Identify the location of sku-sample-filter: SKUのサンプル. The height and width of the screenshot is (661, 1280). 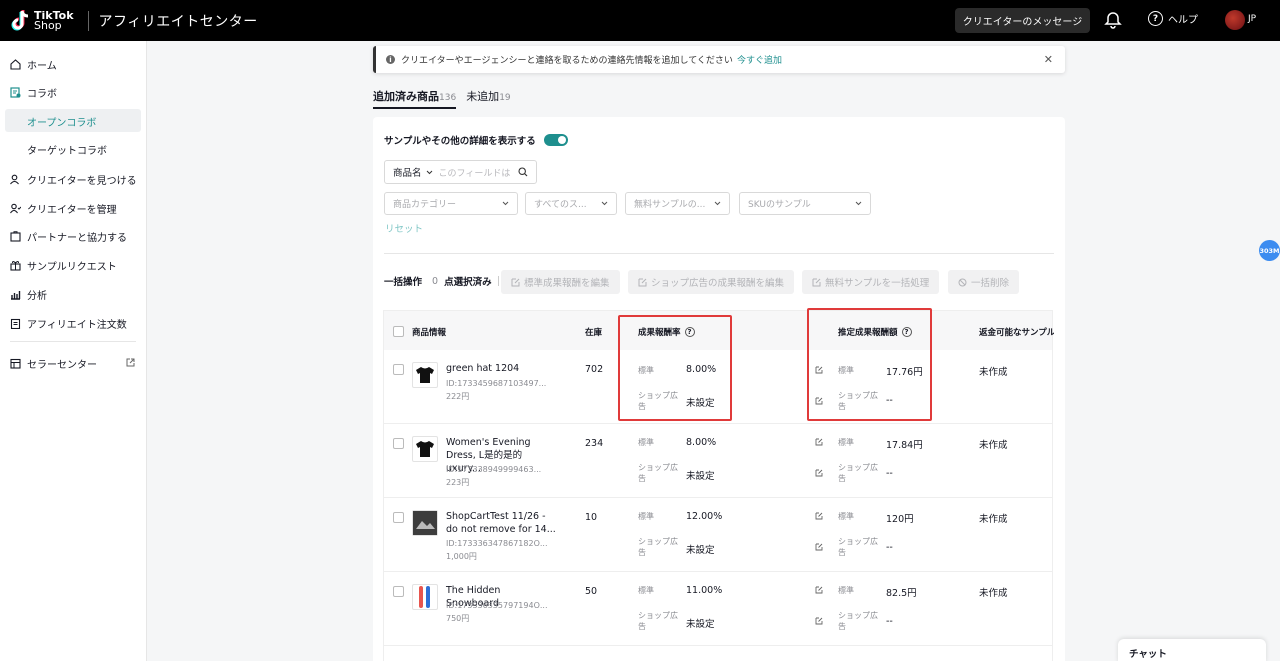
(805, 203).